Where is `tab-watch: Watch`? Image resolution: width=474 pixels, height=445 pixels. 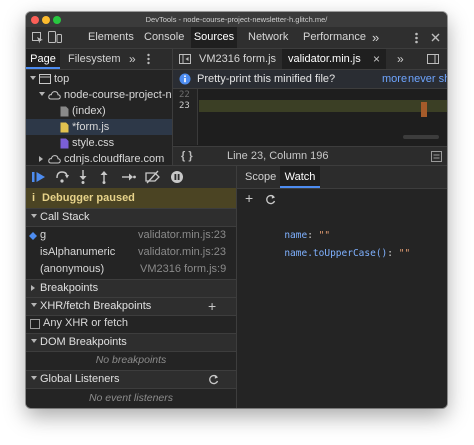 tab-watch: Watch is located at coordinates (300, 177).